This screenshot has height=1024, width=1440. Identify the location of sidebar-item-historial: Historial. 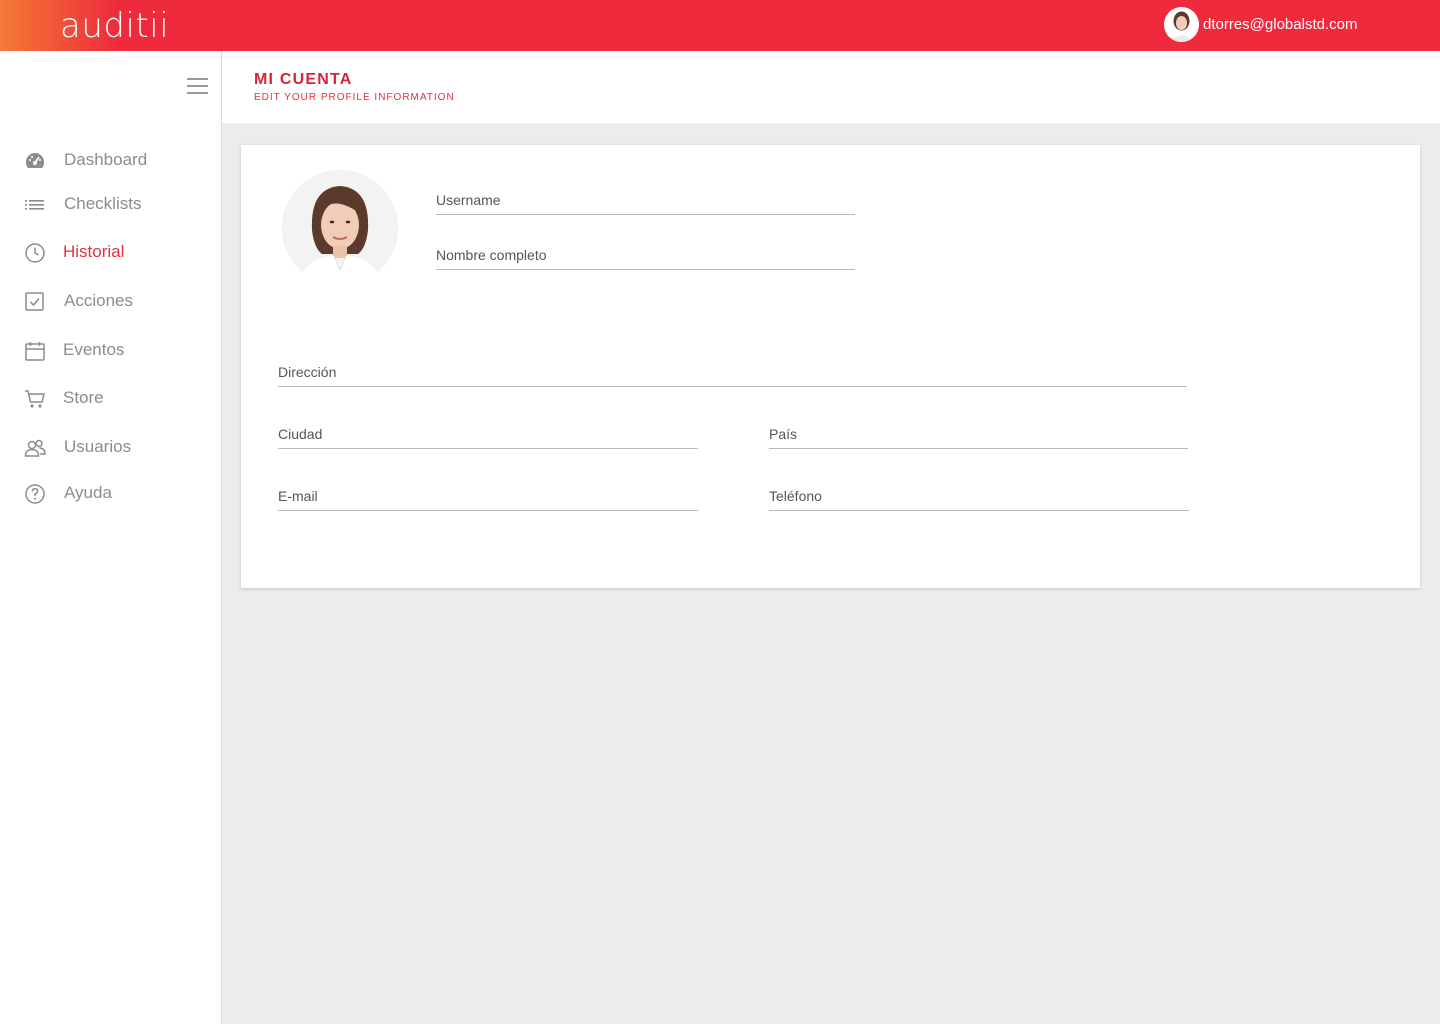
(74, 253).